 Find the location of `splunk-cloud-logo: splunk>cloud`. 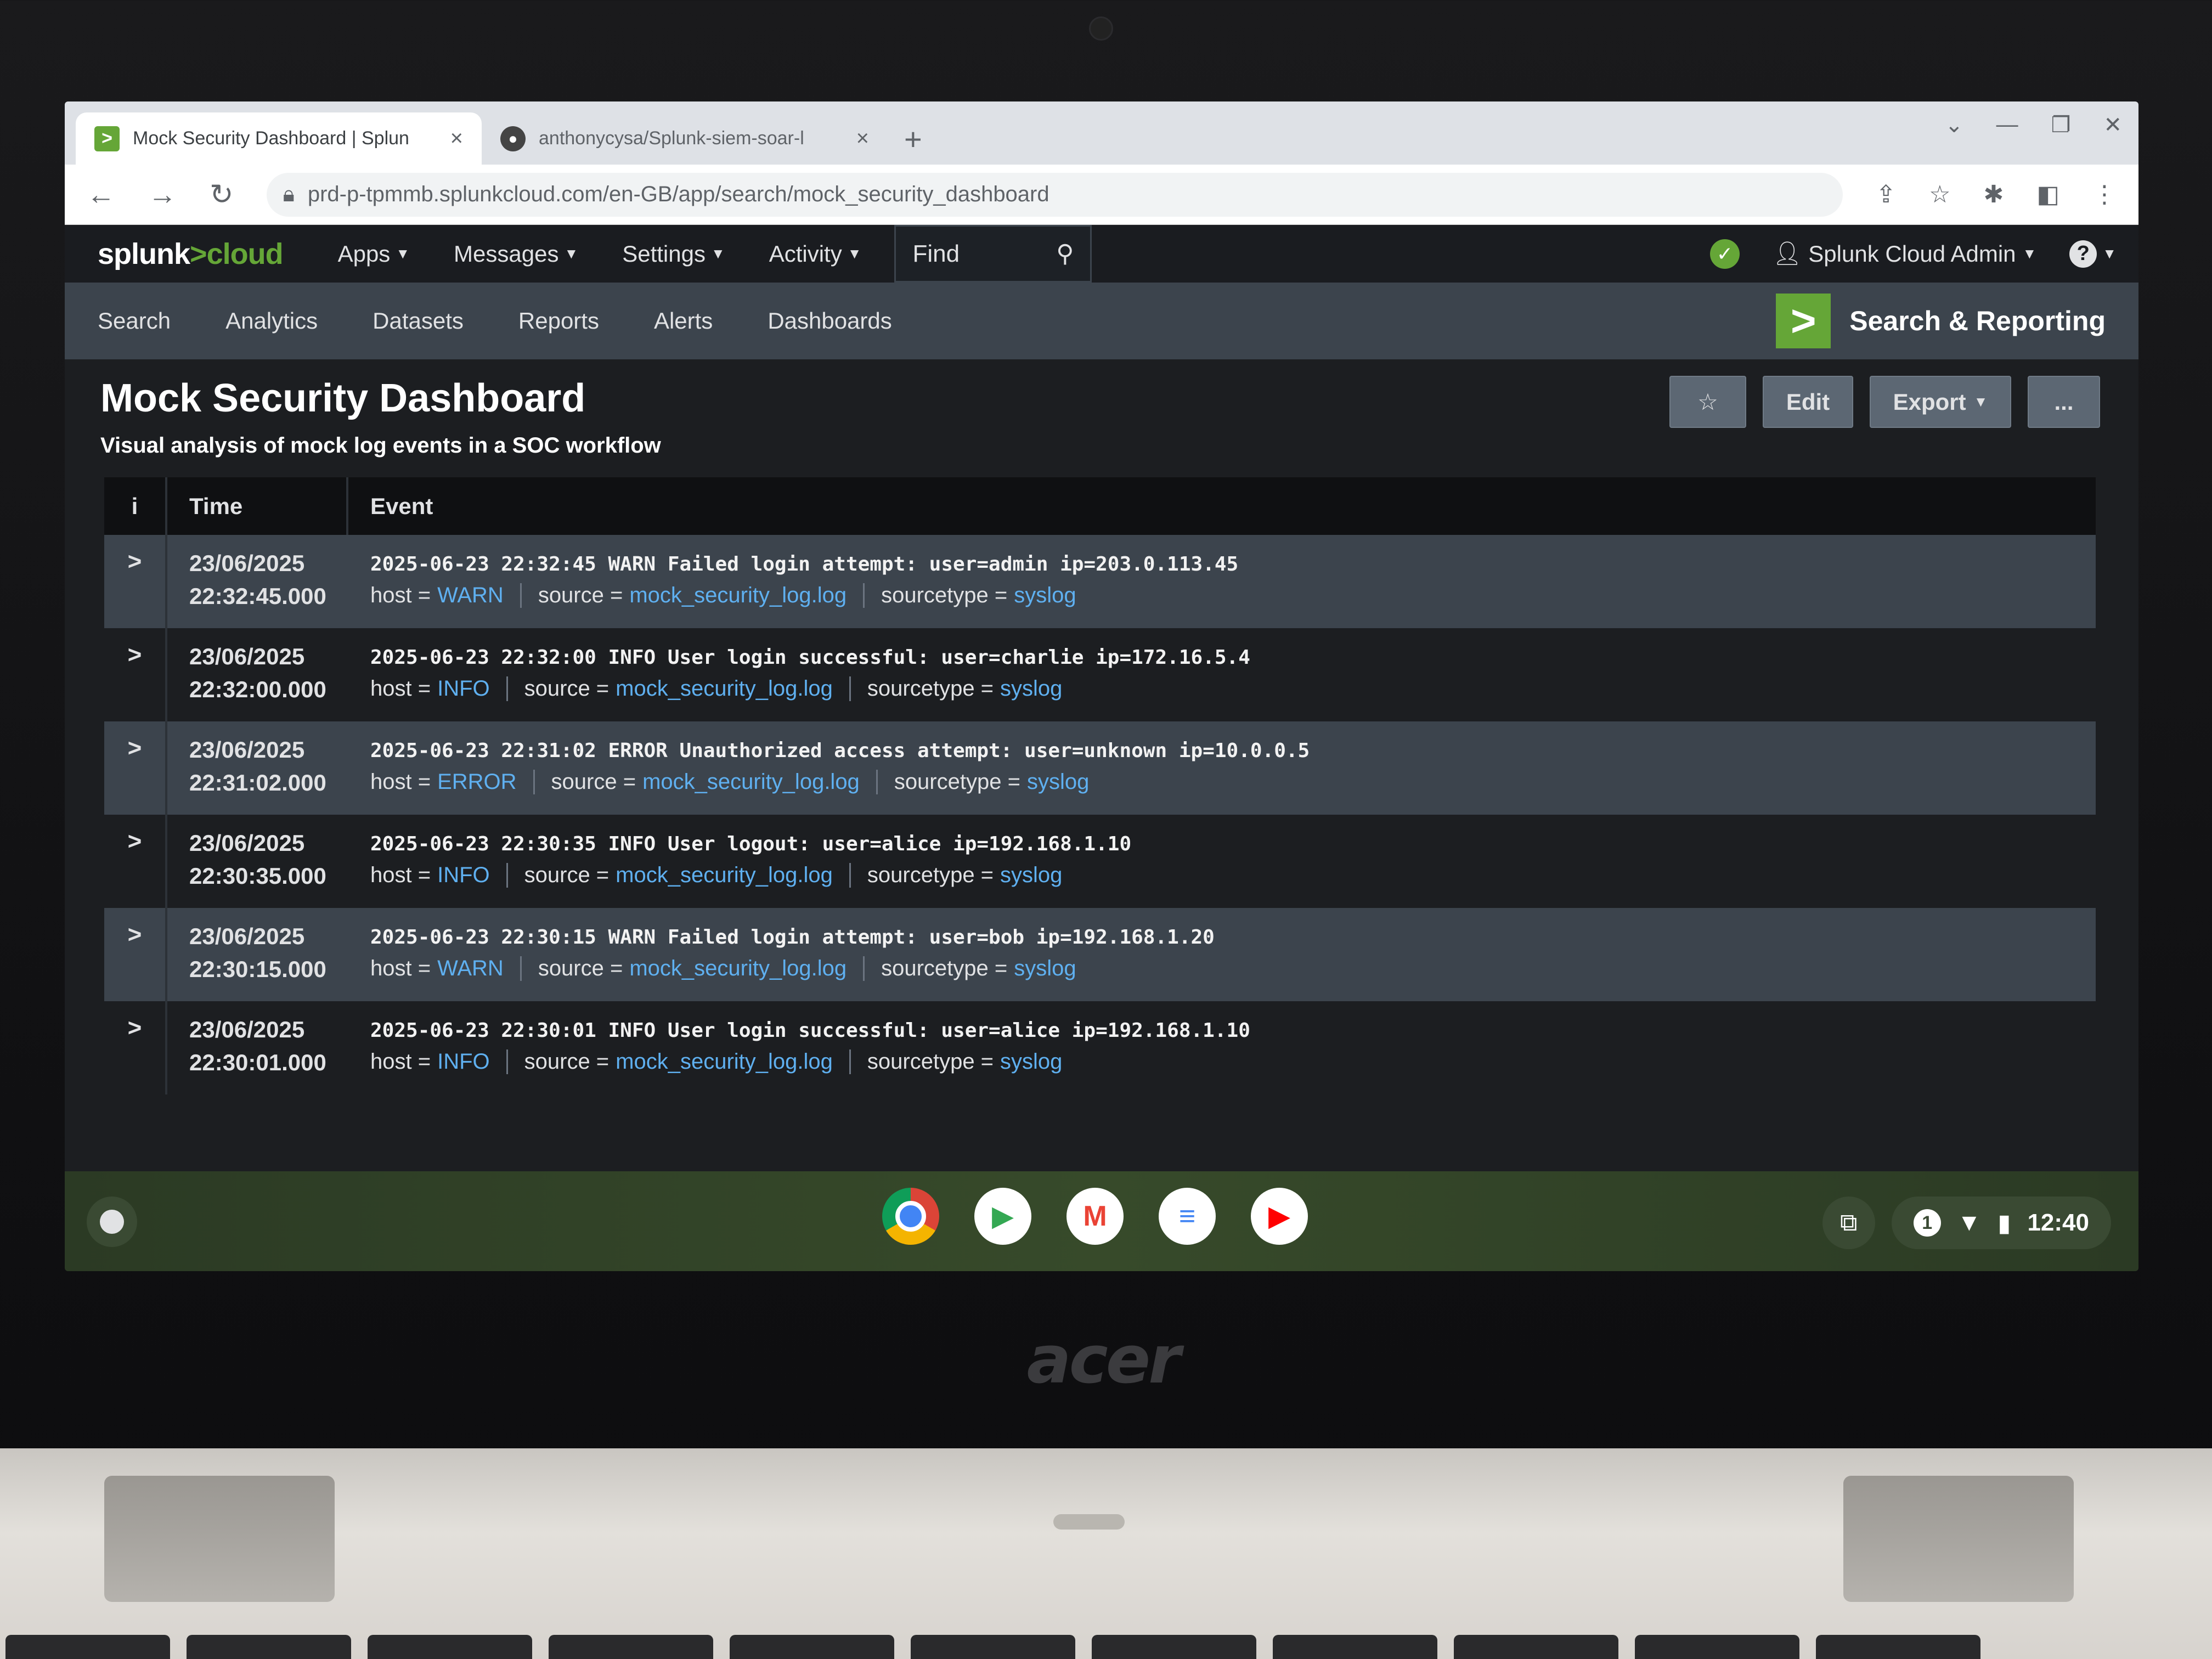

splunk-cloud-logo: splunk>cloud is located at coordinates (191, 254).